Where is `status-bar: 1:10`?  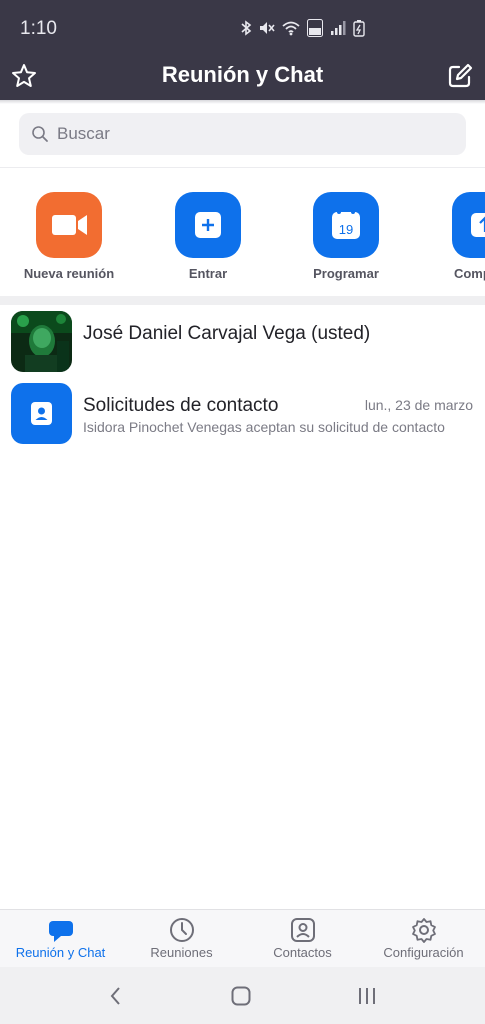
status-bar: 1:10 is located at coordinates (242, 26).